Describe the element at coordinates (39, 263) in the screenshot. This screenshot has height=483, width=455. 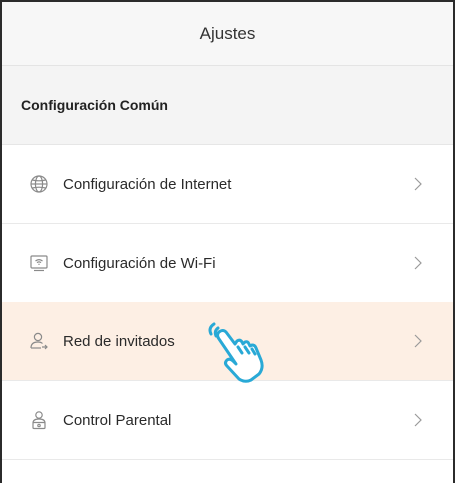
I see `wifi-router-icon` at that location.